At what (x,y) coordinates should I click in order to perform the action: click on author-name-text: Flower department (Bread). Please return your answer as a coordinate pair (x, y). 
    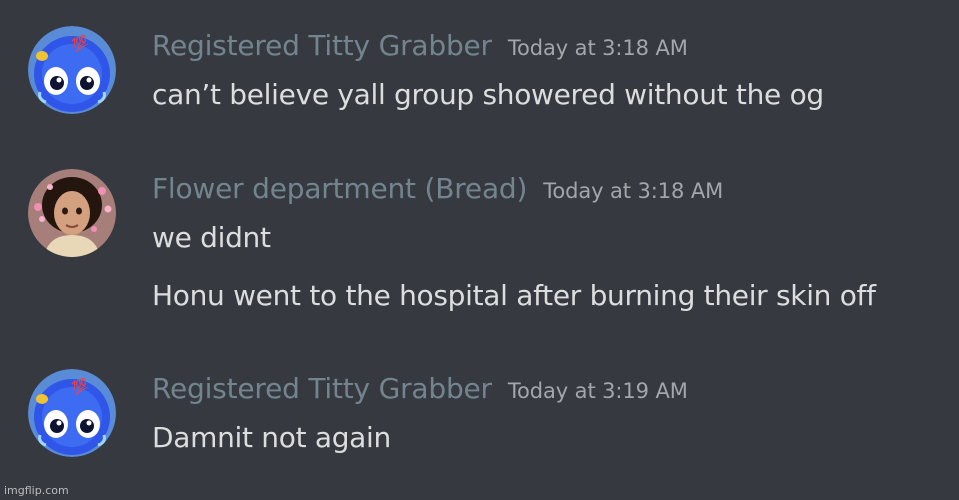
    Looking at the image, I should click on (339, 188).